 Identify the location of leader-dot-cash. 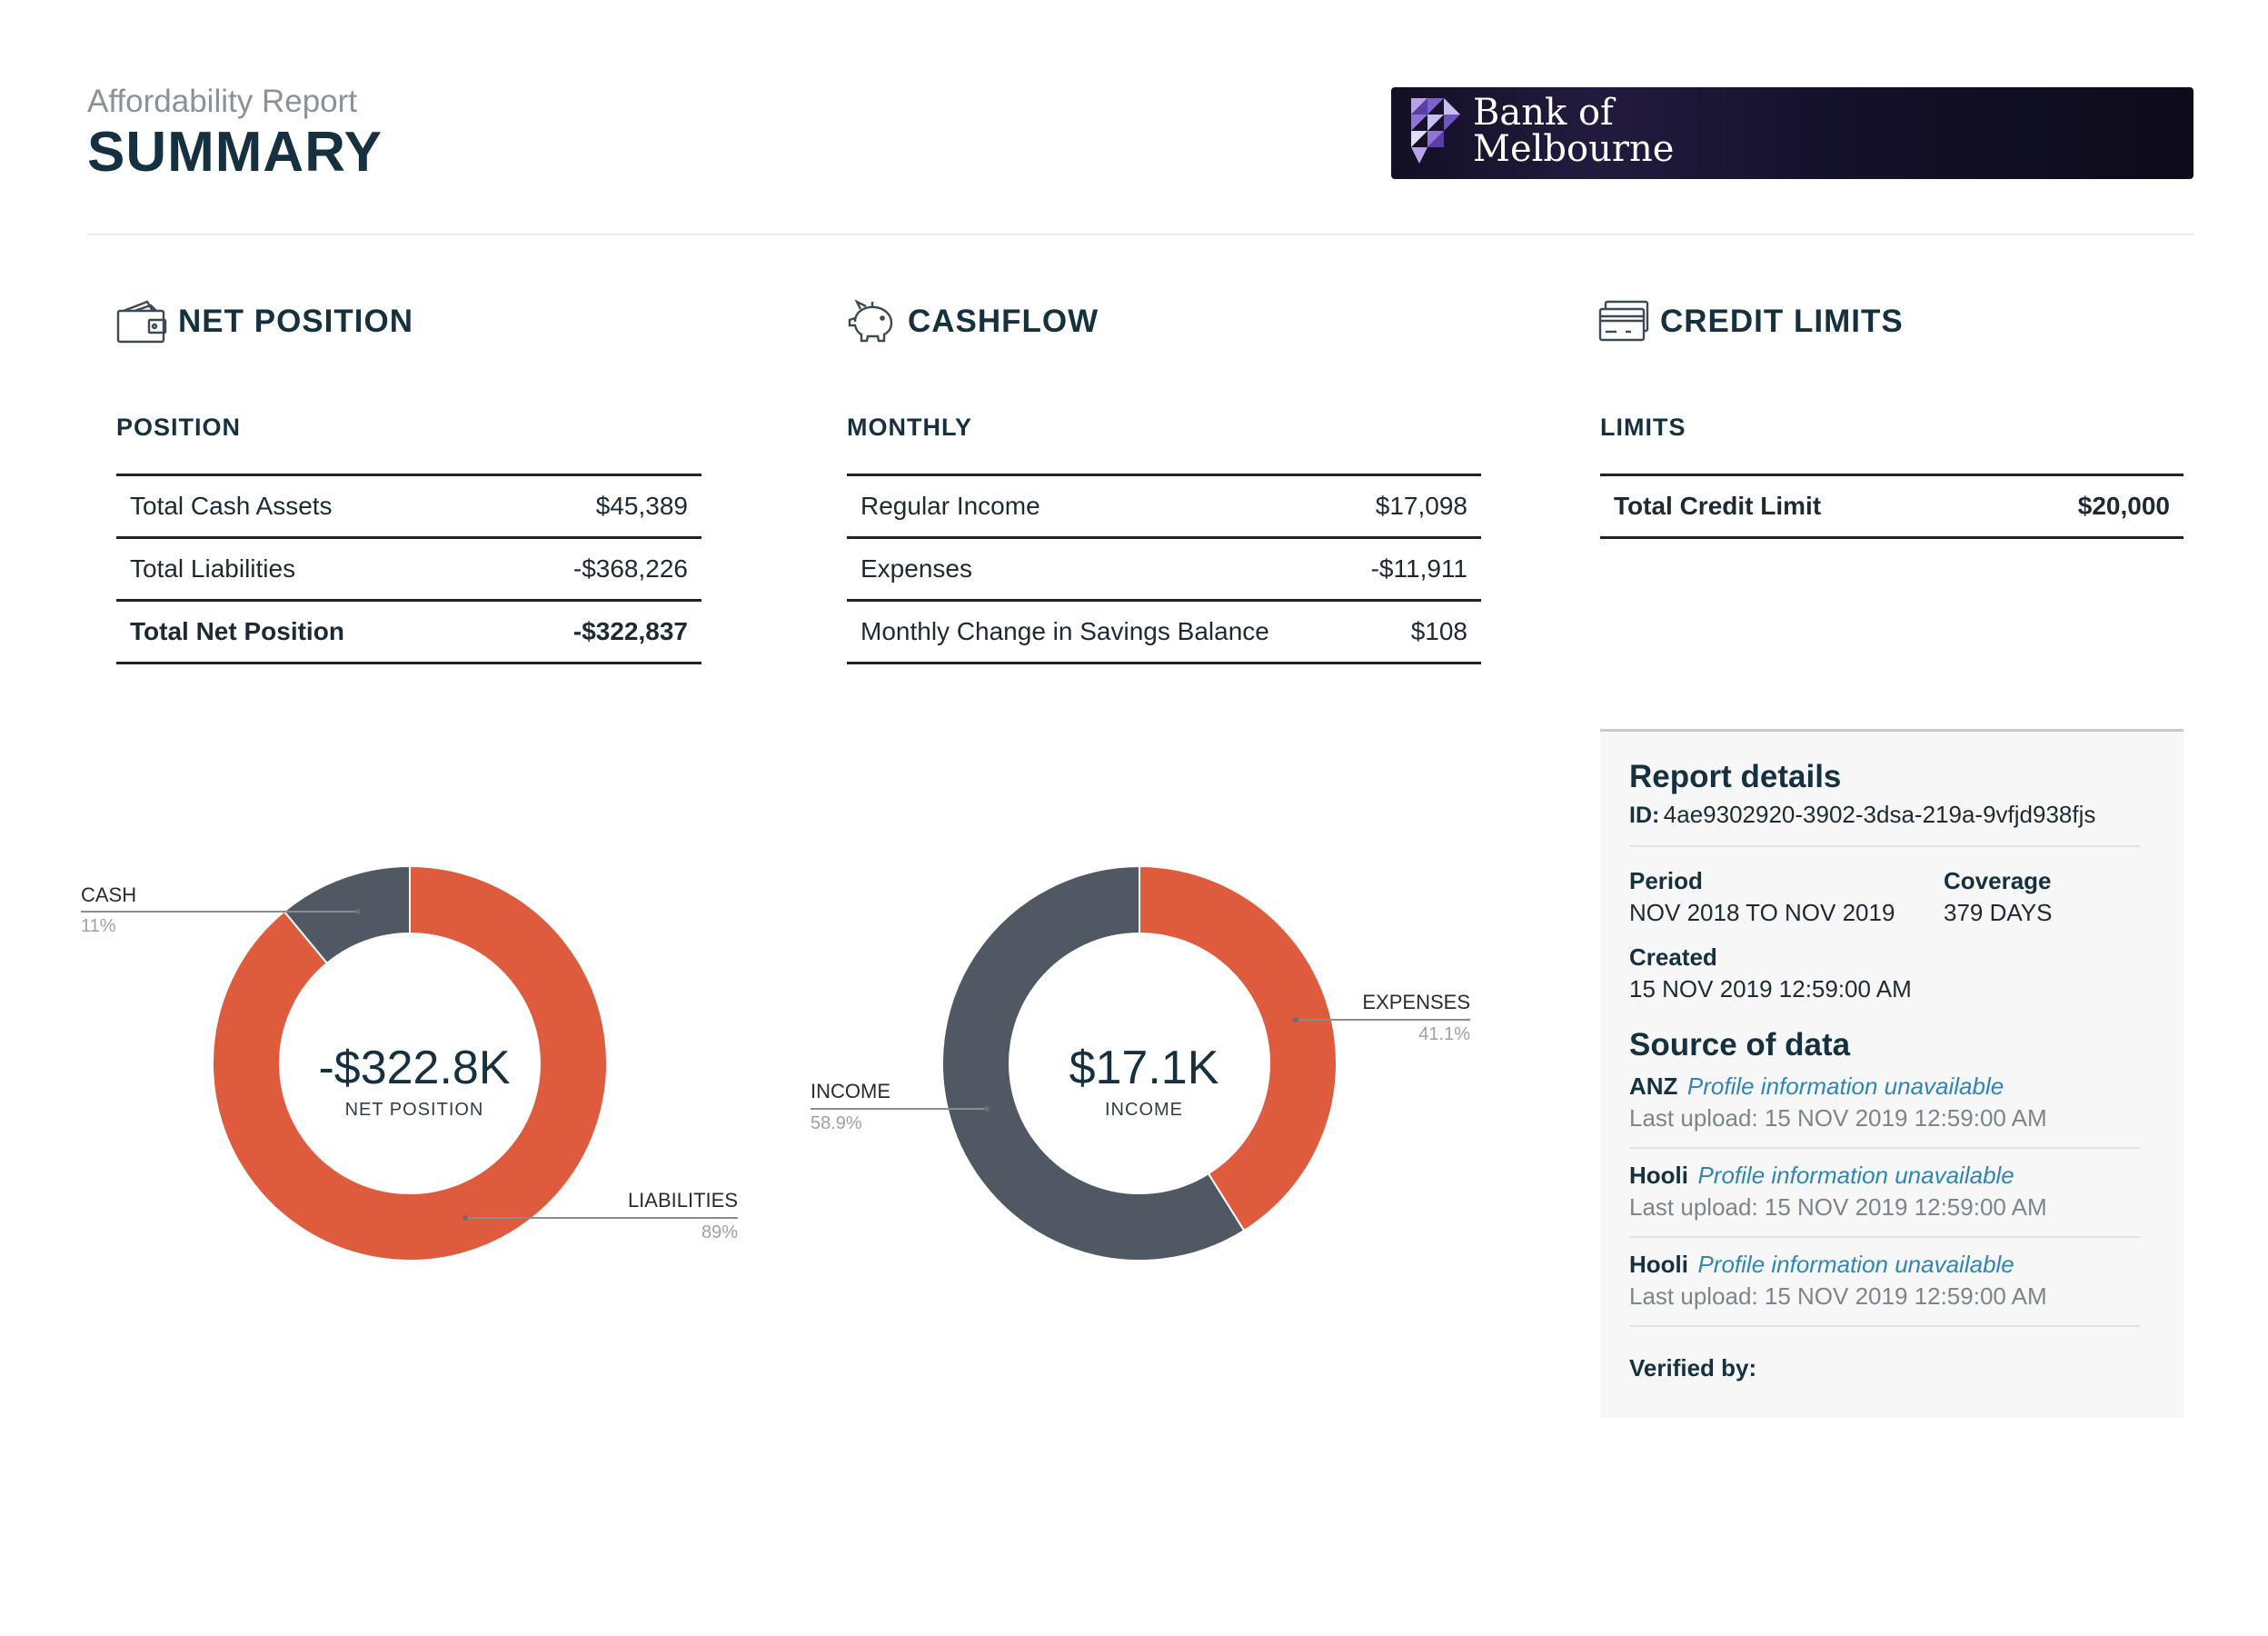
(358, 911).